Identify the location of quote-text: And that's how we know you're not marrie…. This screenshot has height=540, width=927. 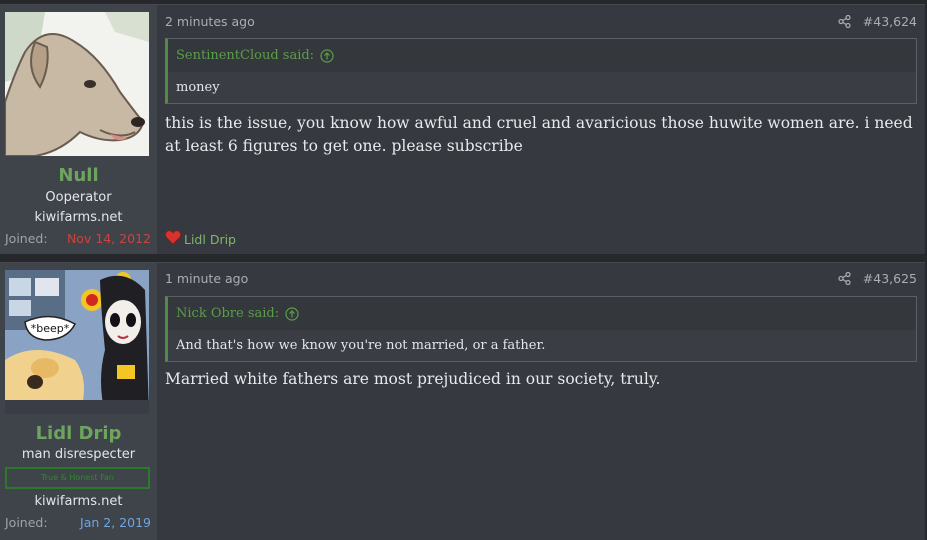
(542, 345).